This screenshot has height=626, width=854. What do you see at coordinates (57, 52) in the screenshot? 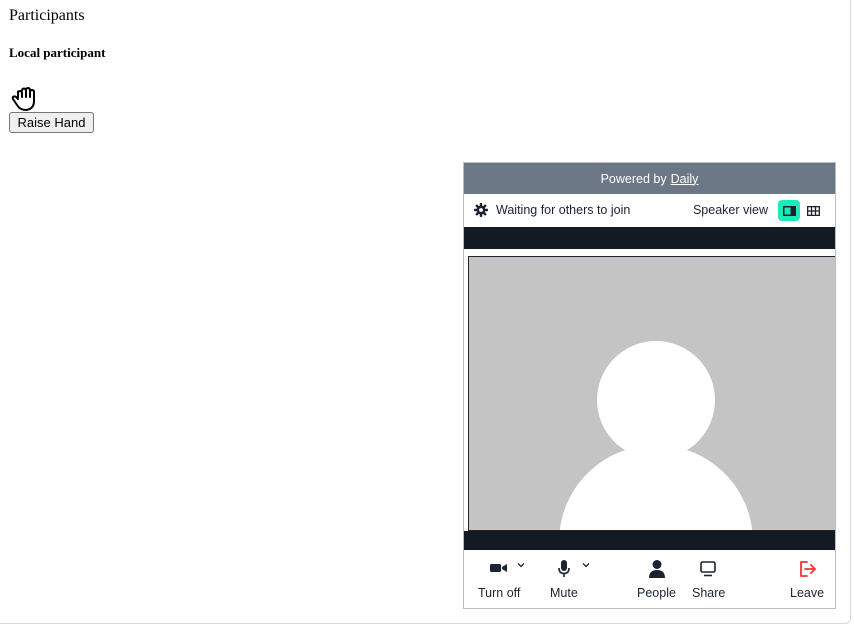
I see `local-participant-heading: Local participant` at bounding box center [57, 52].